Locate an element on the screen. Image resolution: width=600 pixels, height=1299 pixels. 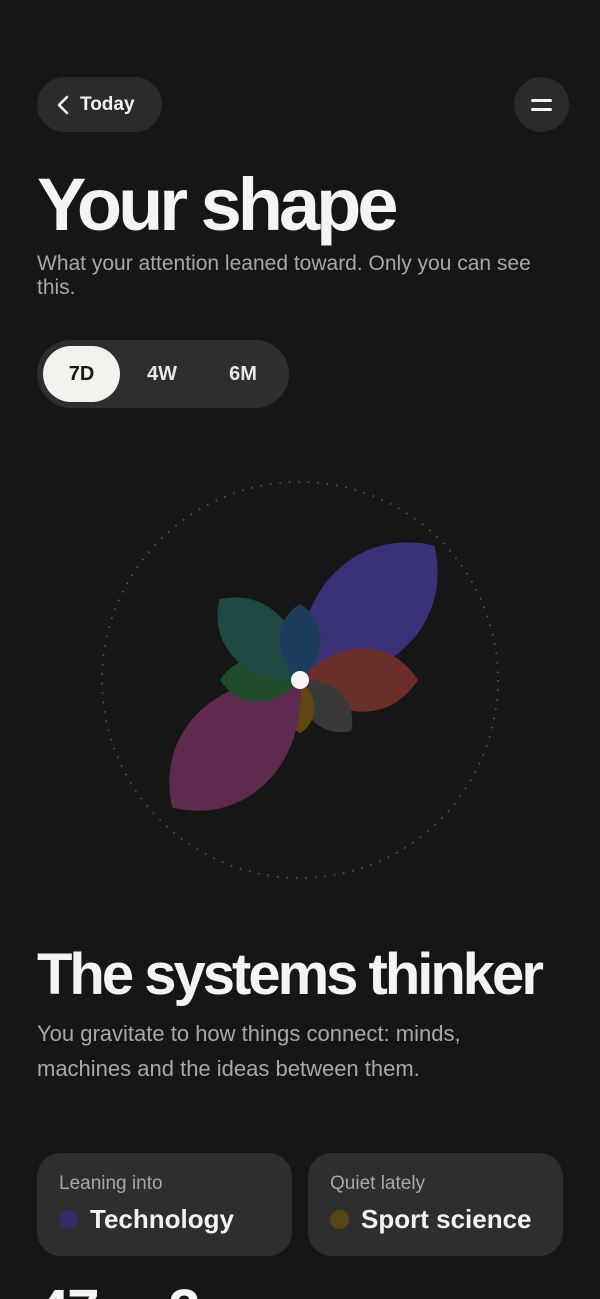
menu-icon-line-top is located at coordinates (541, 100).